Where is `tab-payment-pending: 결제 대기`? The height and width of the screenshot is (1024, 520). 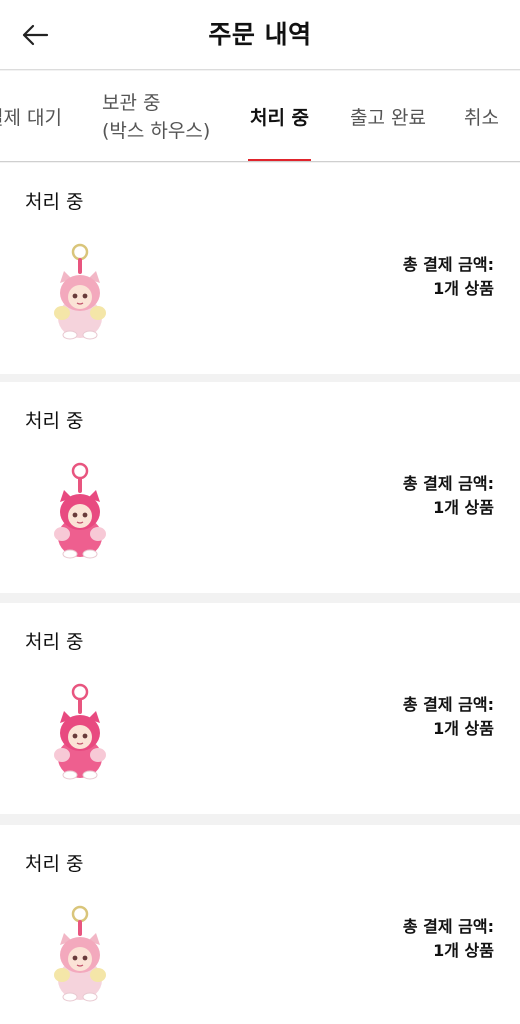
tab-payment-pending: 결제 대기 is located at coordinates (31, 116).